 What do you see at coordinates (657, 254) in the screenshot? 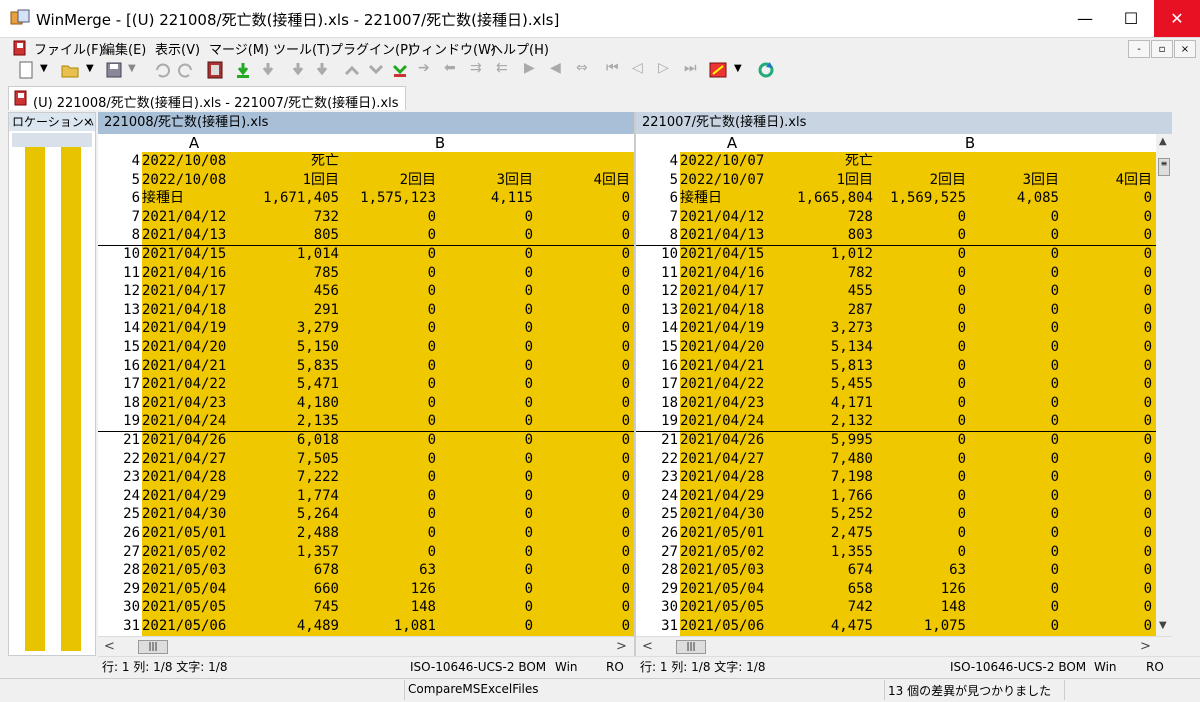
I see `row-number: 10` at bounding box center [657, 254].